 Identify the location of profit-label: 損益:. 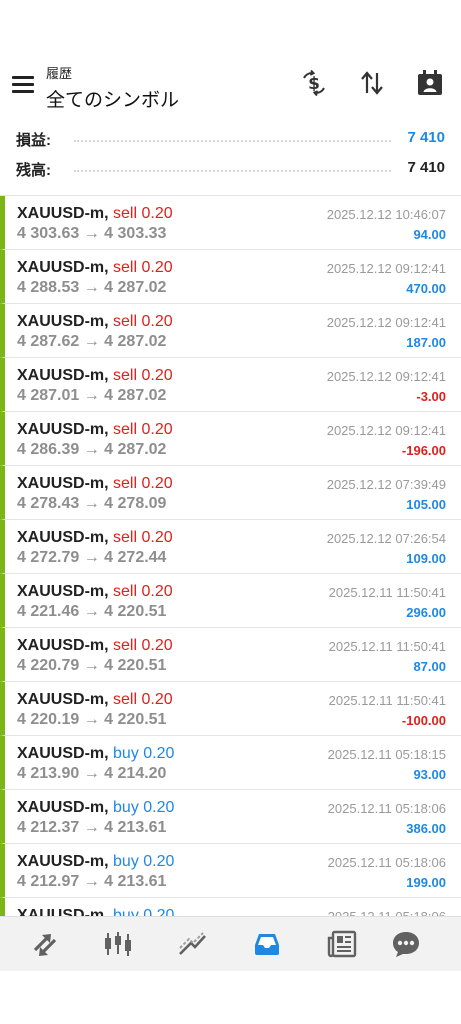
(33, 140).